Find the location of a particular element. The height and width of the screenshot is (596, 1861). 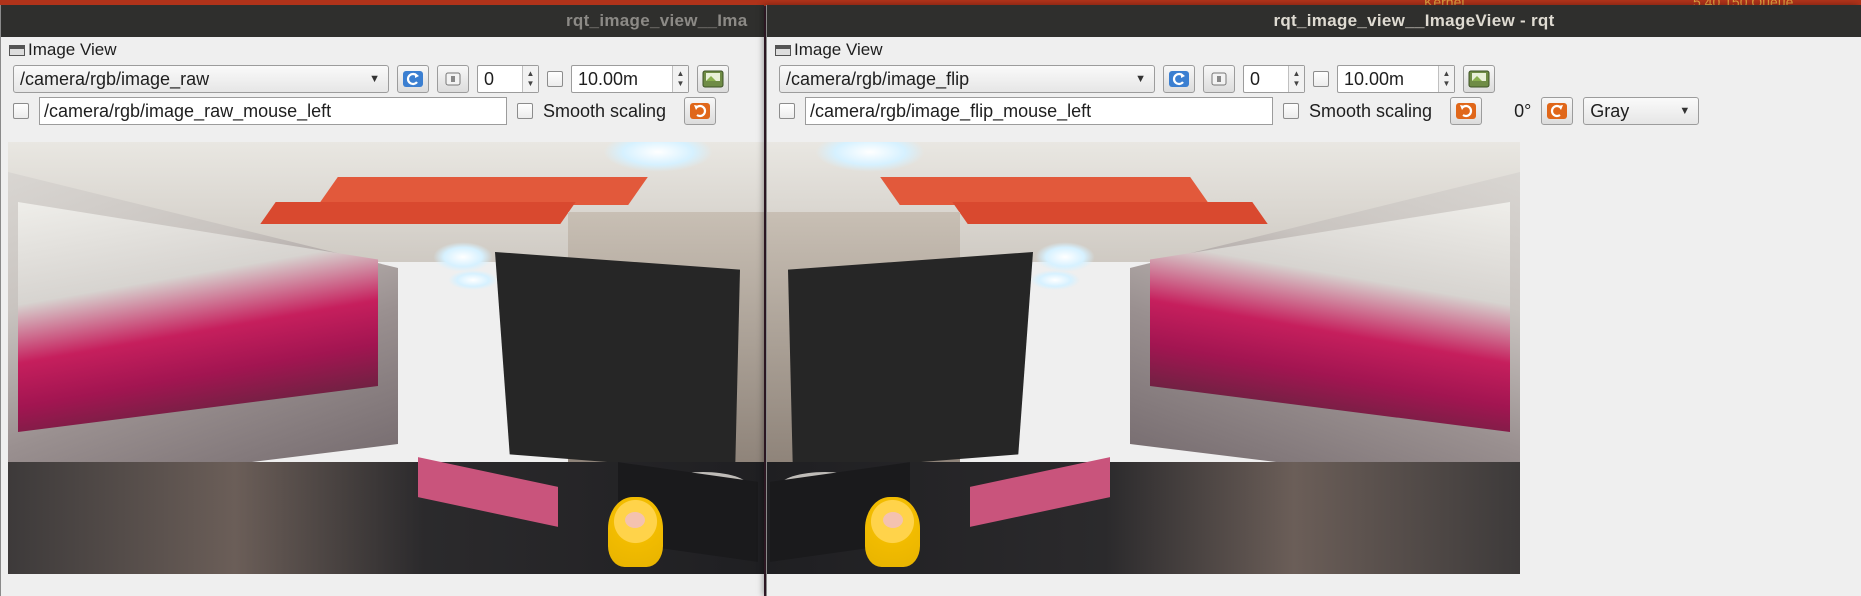

topic-value: /camera/rgb/image_raw is located at coordinates (115, 78).